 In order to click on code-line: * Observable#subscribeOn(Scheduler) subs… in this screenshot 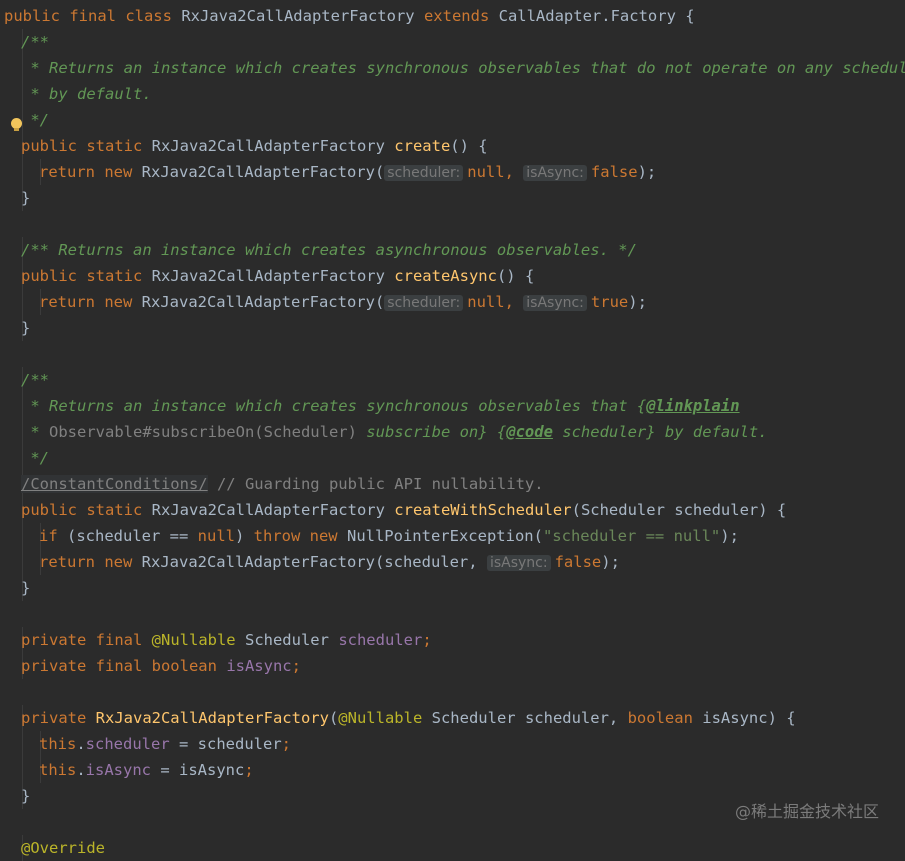, I will do `click(452, 432)`.